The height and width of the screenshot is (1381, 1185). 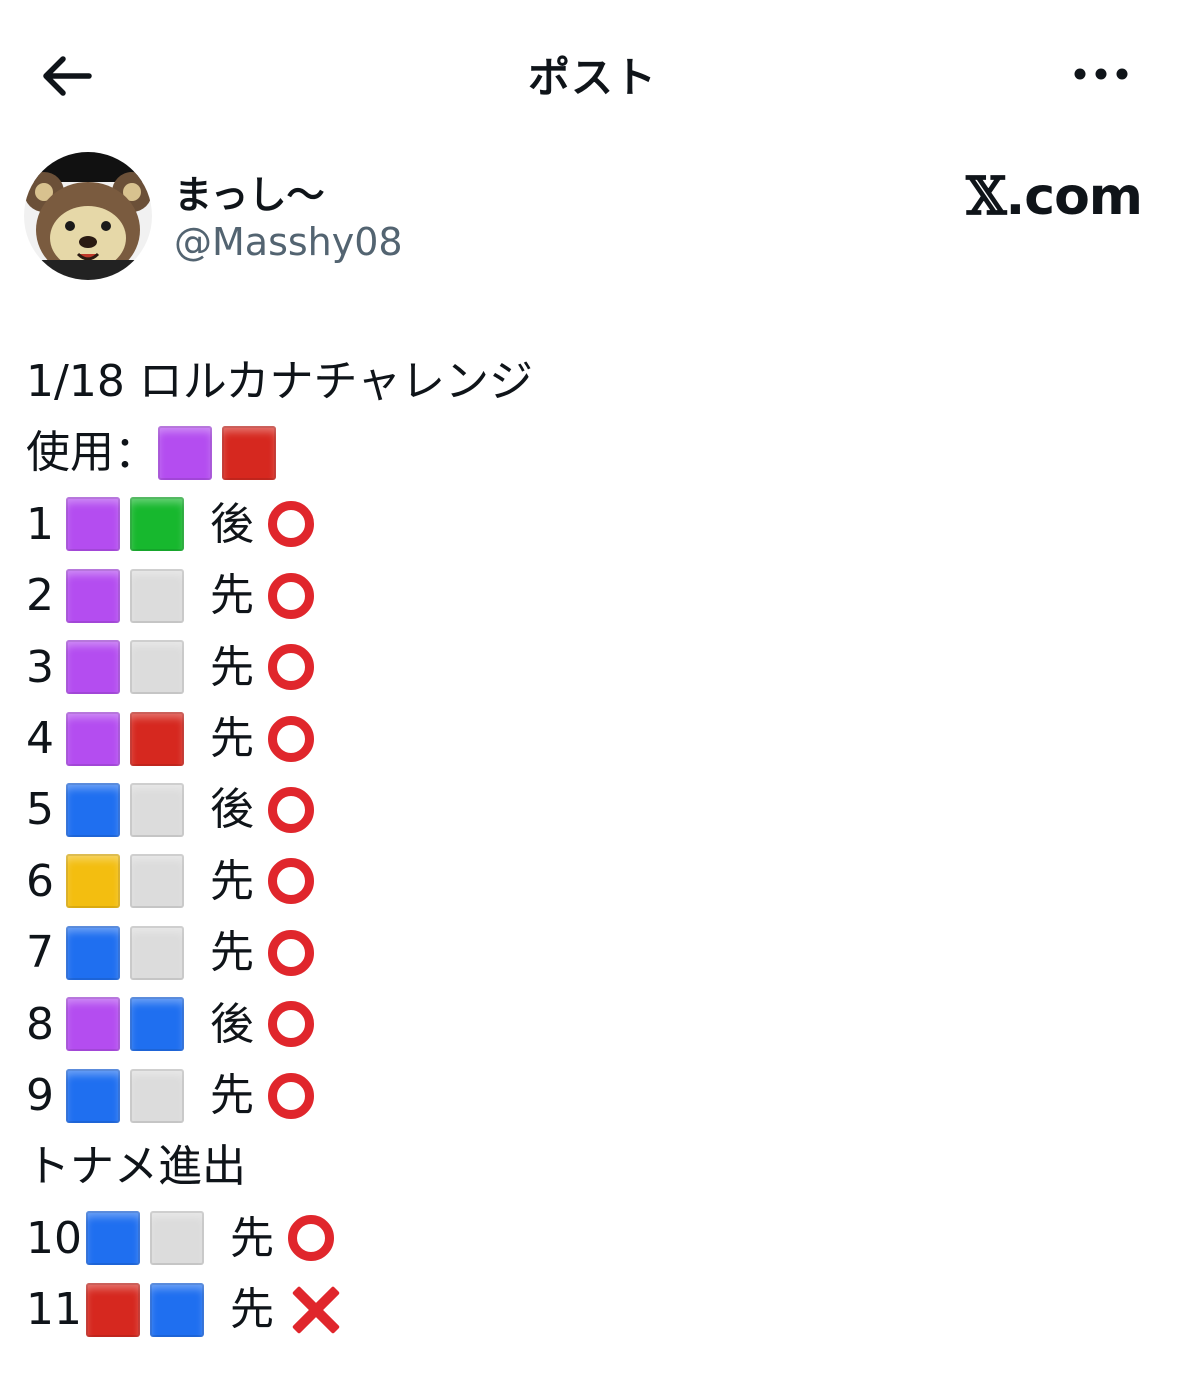 What do you see at coordinates (586, 1024) in the screenshot?
I see `game-row: 8後` at bounding box center [586, 1024].